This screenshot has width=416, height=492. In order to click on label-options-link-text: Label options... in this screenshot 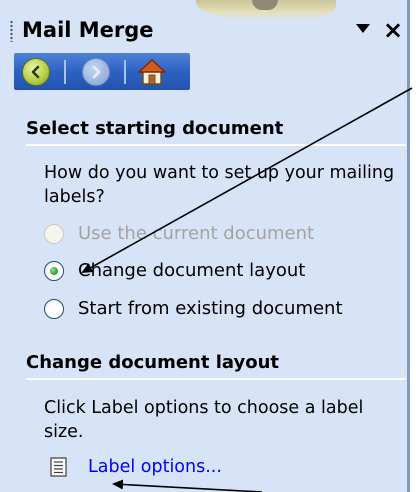, I will do `click(155, 467)`.